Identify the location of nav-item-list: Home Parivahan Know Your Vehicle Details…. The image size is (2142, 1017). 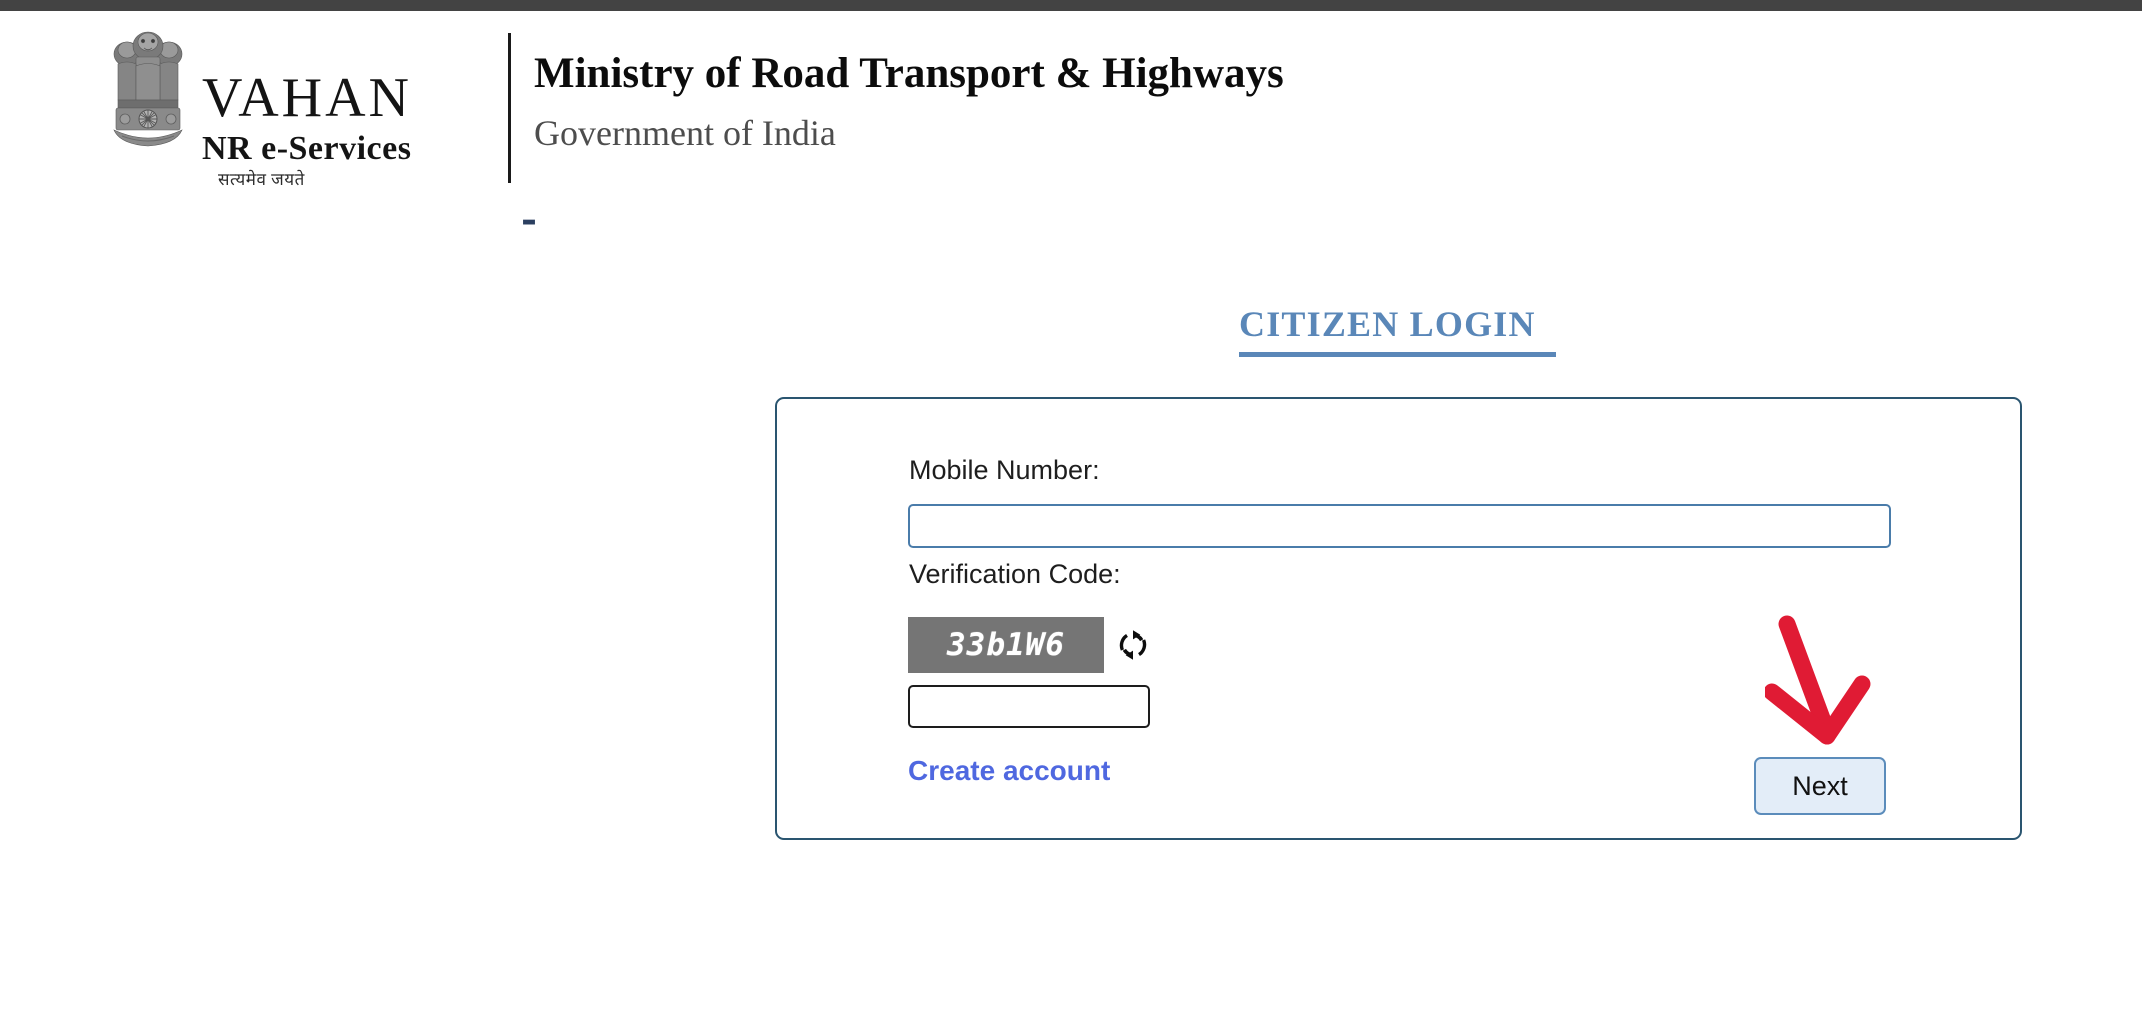
(638, 223).